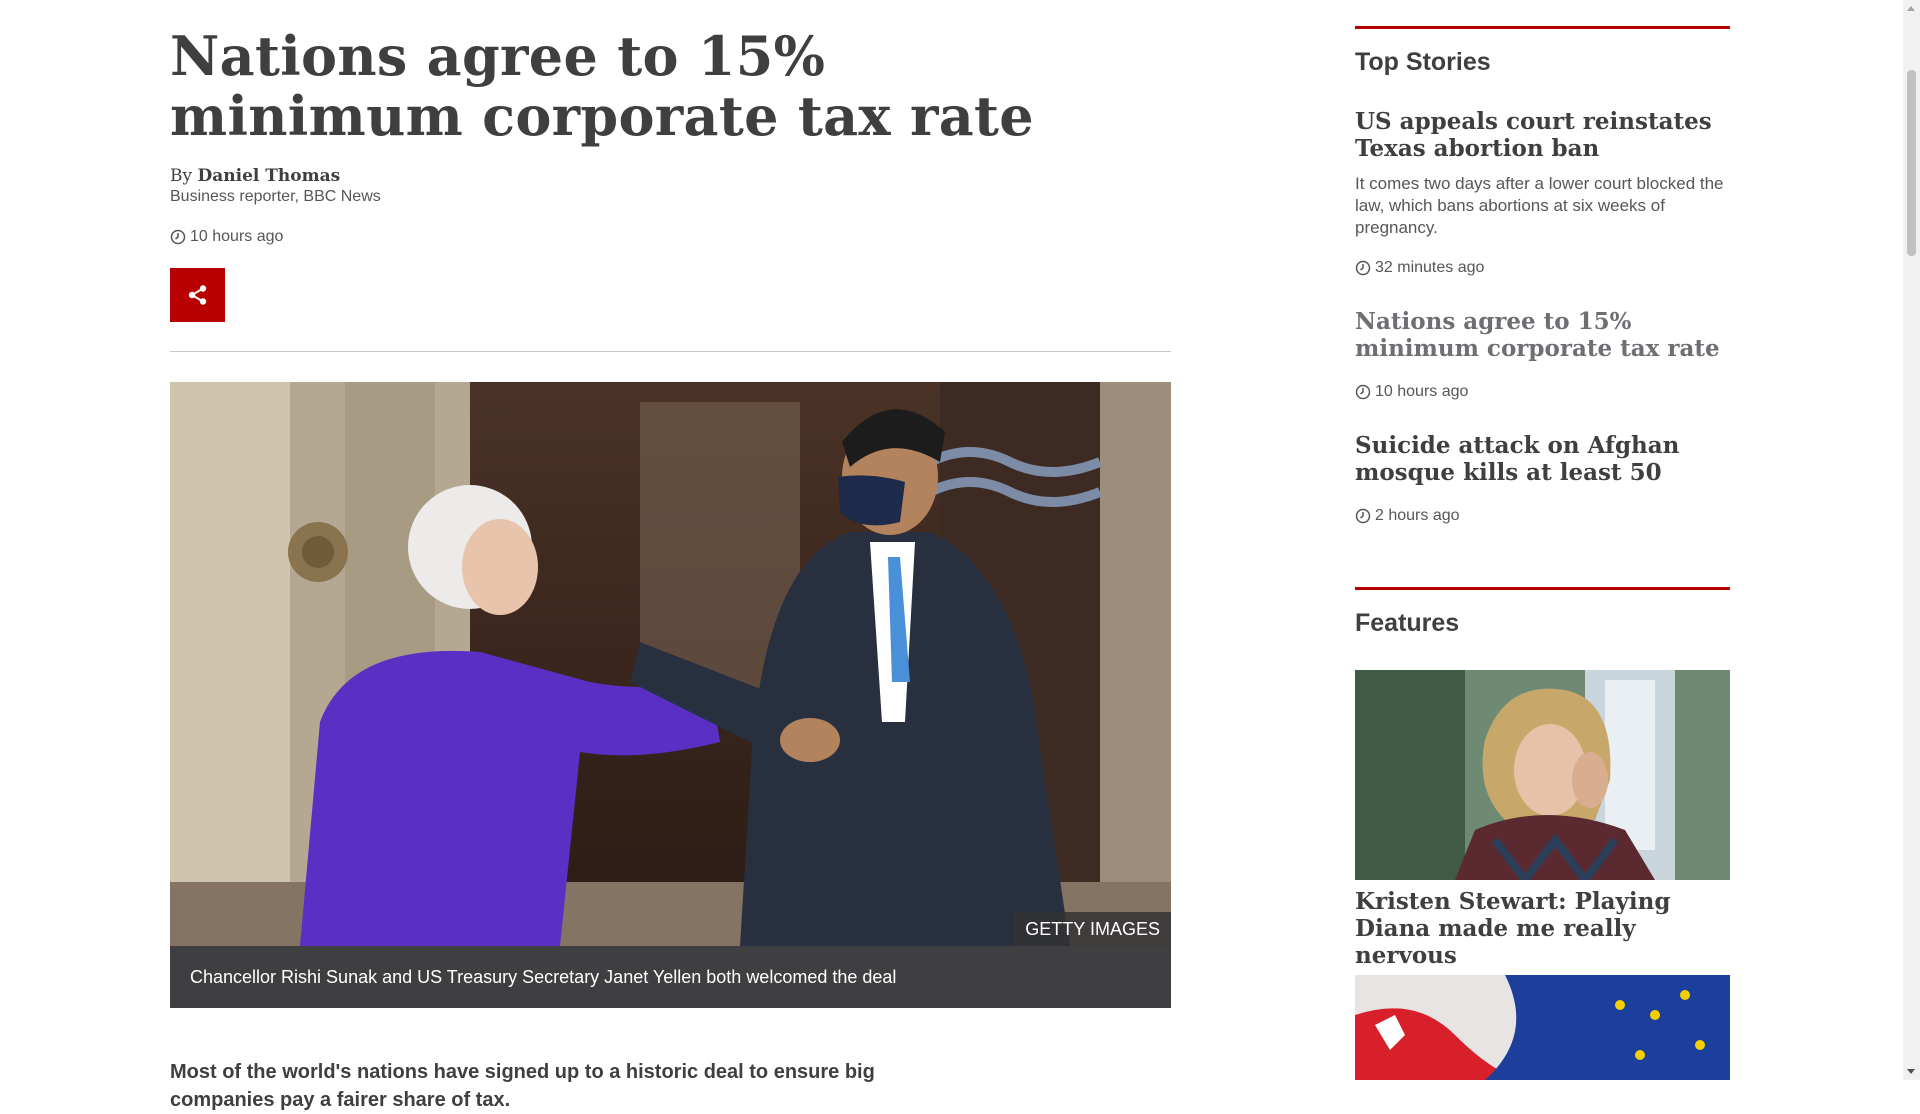 This screenshot has width=1920, height=1114. Describe the element at coordinates (1423, 62) in the screenshot. I see `top-stories-heading: Top Stories` at that location.